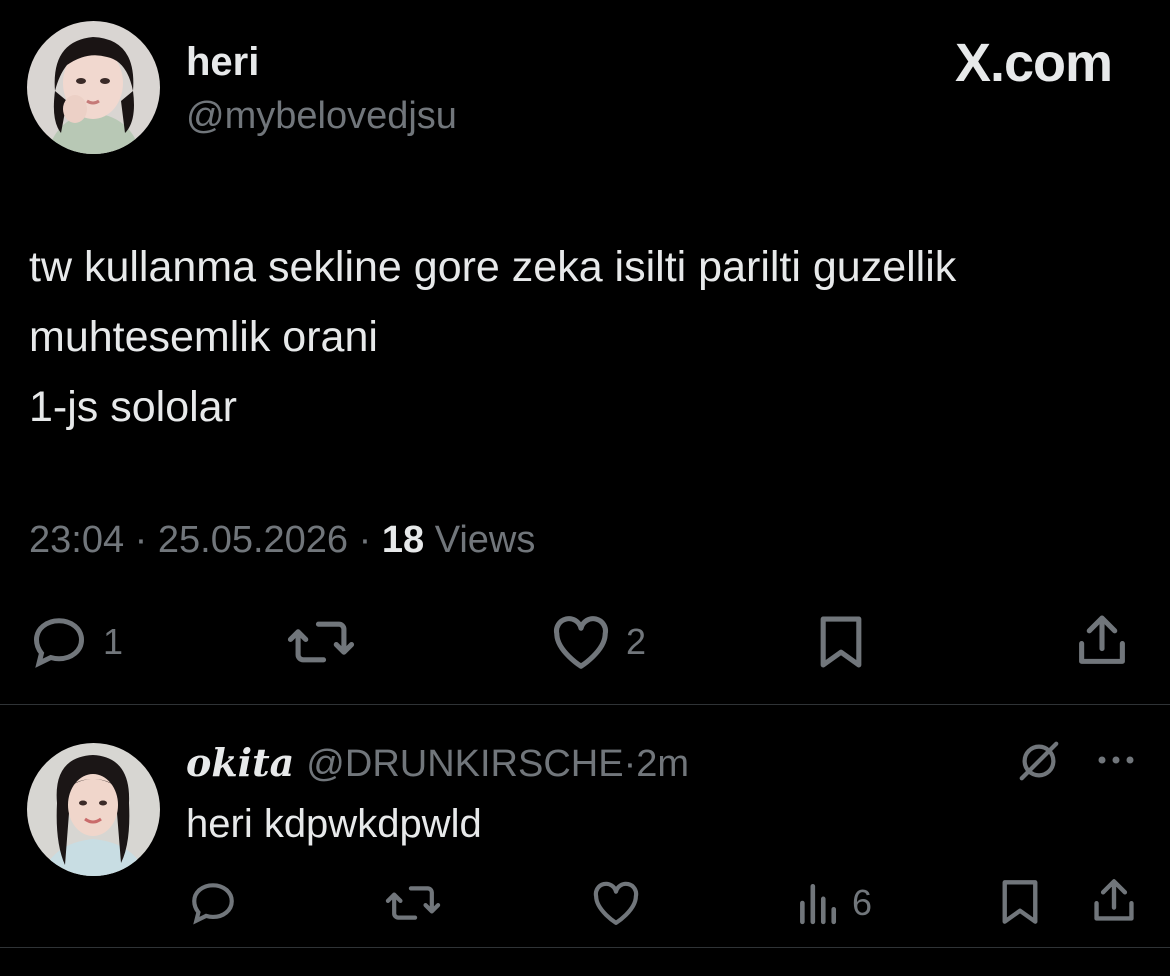 Image resolution: width=1170 pixels, height=976 pixels. I want to click on reply-share-button, so click(1114, 901).